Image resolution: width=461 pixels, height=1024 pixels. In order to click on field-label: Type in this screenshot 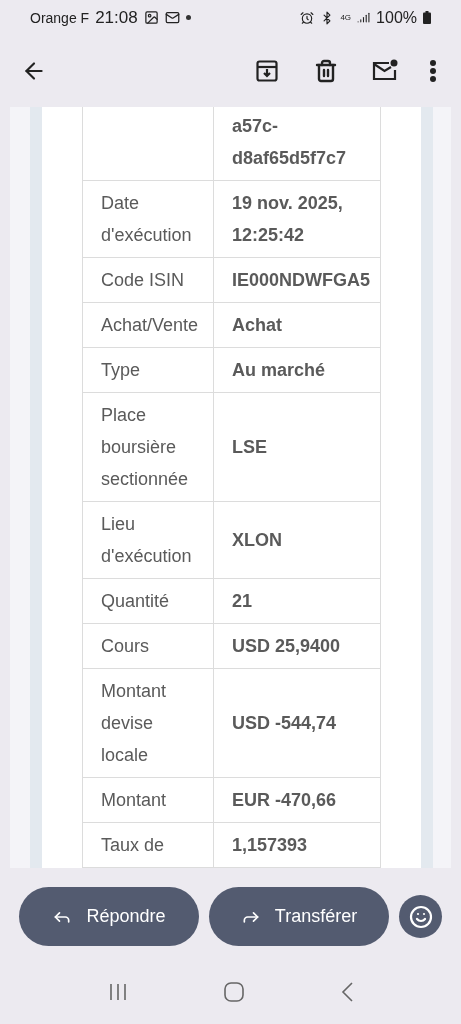, I will do `click(148, 370)`.